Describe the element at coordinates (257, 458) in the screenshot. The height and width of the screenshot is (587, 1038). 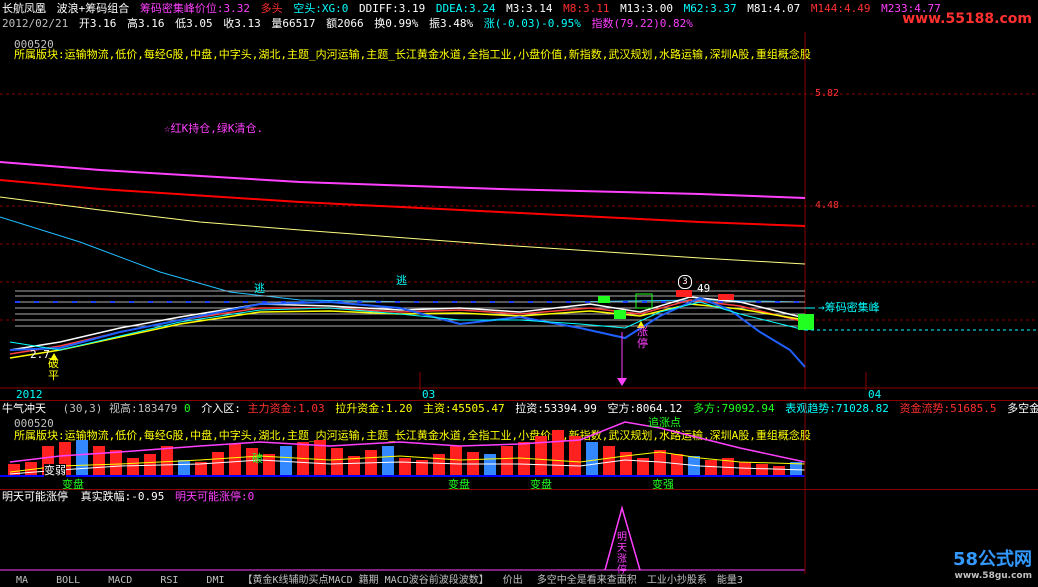
I see `sub1-label-brk: 破` at that location.